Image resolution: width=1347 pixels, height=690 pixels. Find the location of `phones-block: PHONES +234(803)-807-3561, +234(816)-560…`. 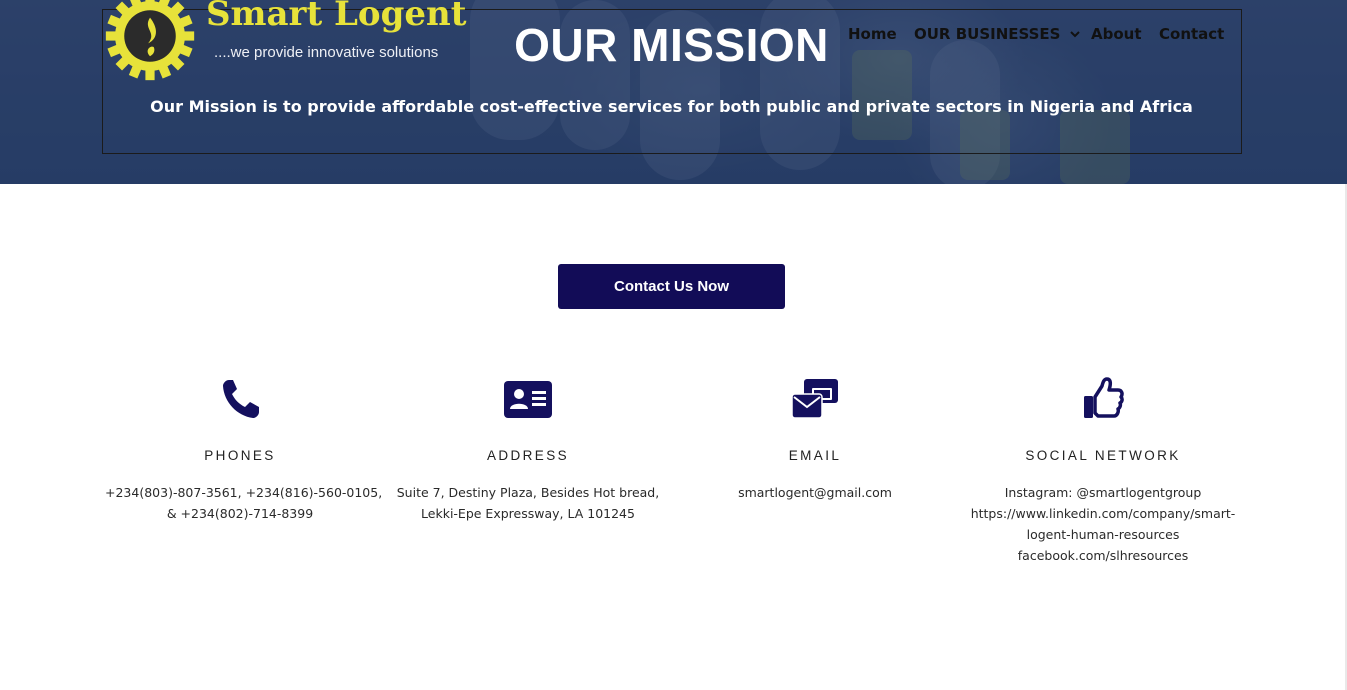

phones-block: PHONES +234(803)-807-3561, +234(816)-560… is located at coordinates (244, 450).